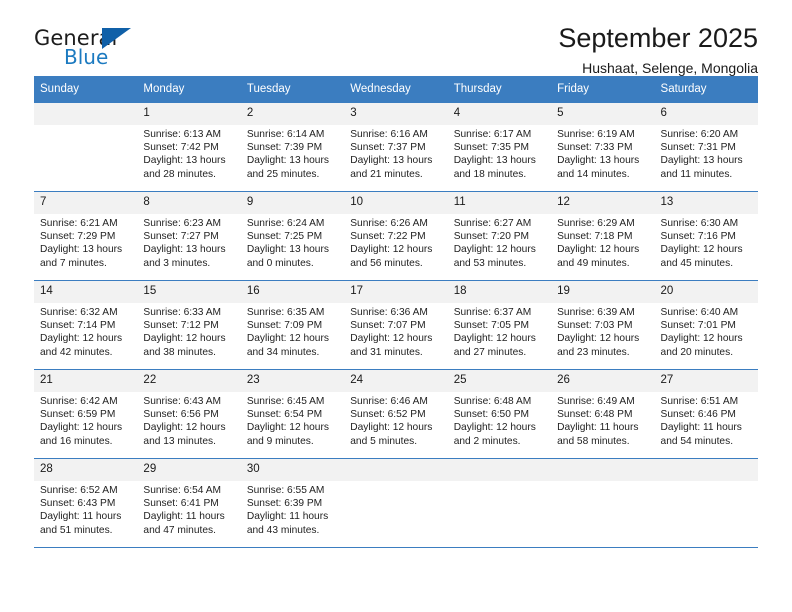  I want to click on daylight-duration-line2: and 43 minutes., so click(283, 530).